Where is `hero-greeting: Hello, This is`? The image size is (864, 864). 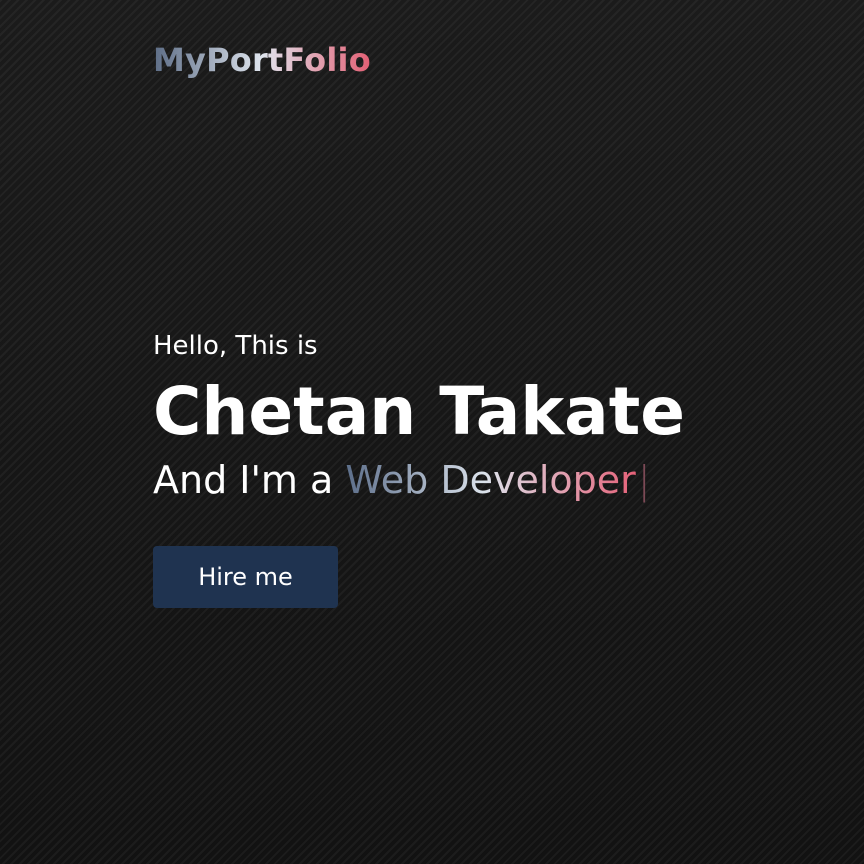
hero-greeting: Hello, This is is located at coordinates (235, 346).